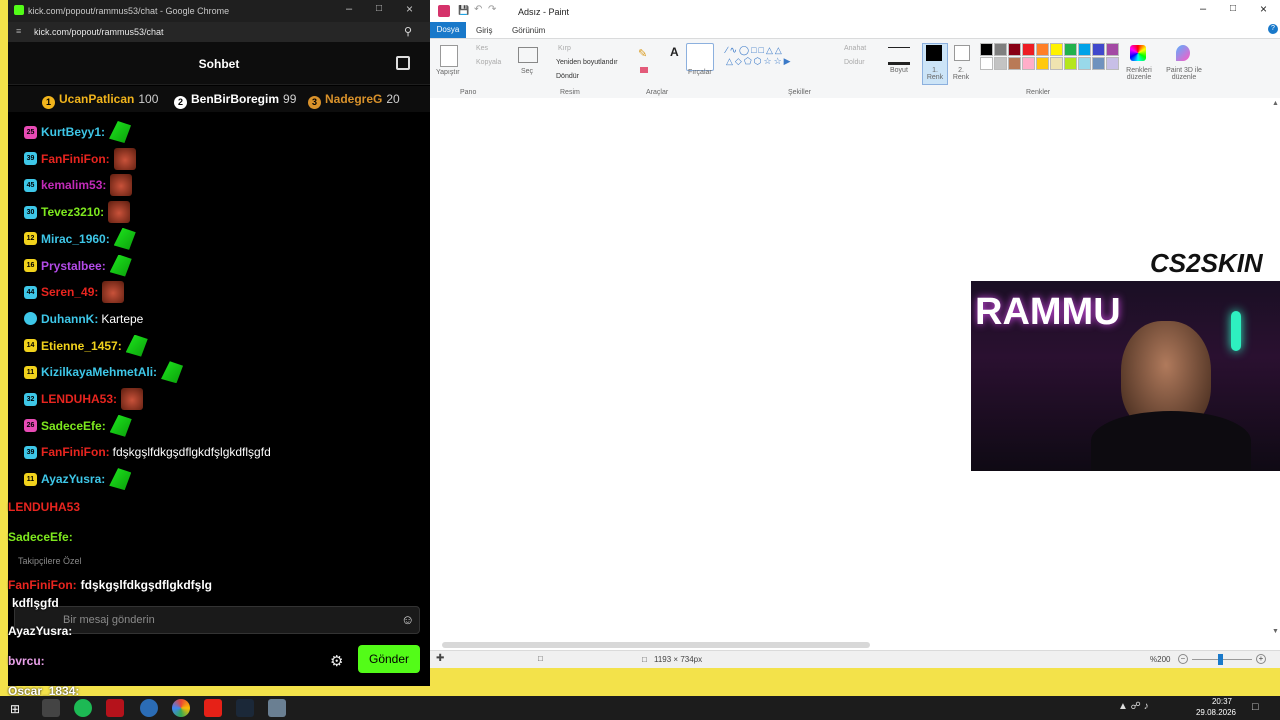 This screenshot has height=720, width=1280. I want to click on close-icon: ×, so click(409, 9).